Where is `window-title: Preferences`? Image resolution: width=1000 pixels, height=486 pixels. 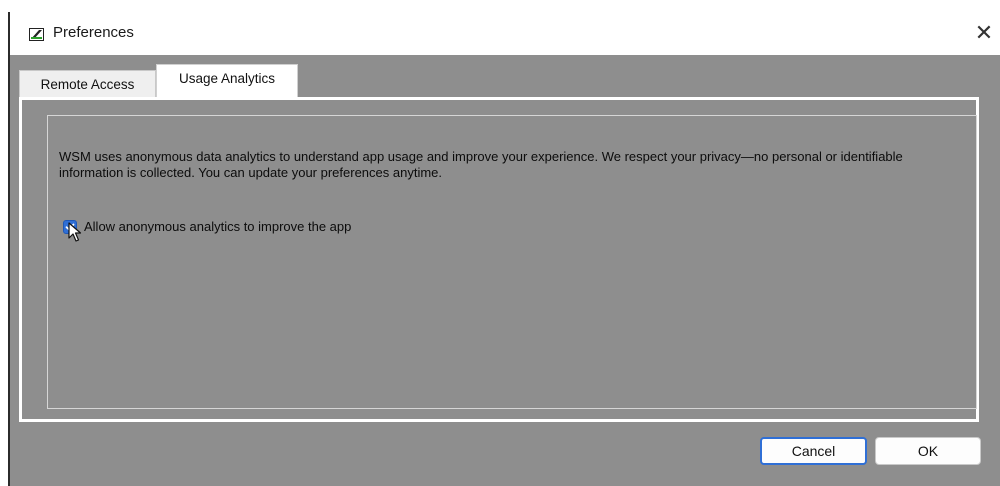 window-title: Preferences is located at coordinates (93, 32).